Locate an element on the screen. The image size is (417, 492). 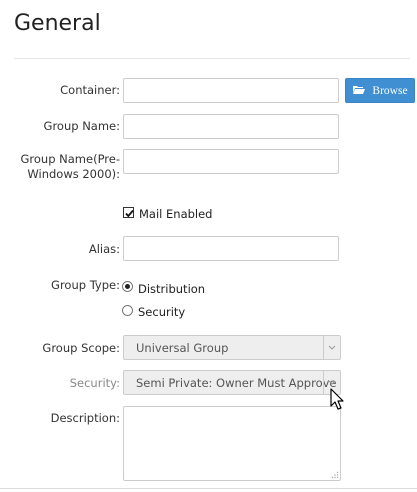
page-title: General is located at coordinates (57, 23).